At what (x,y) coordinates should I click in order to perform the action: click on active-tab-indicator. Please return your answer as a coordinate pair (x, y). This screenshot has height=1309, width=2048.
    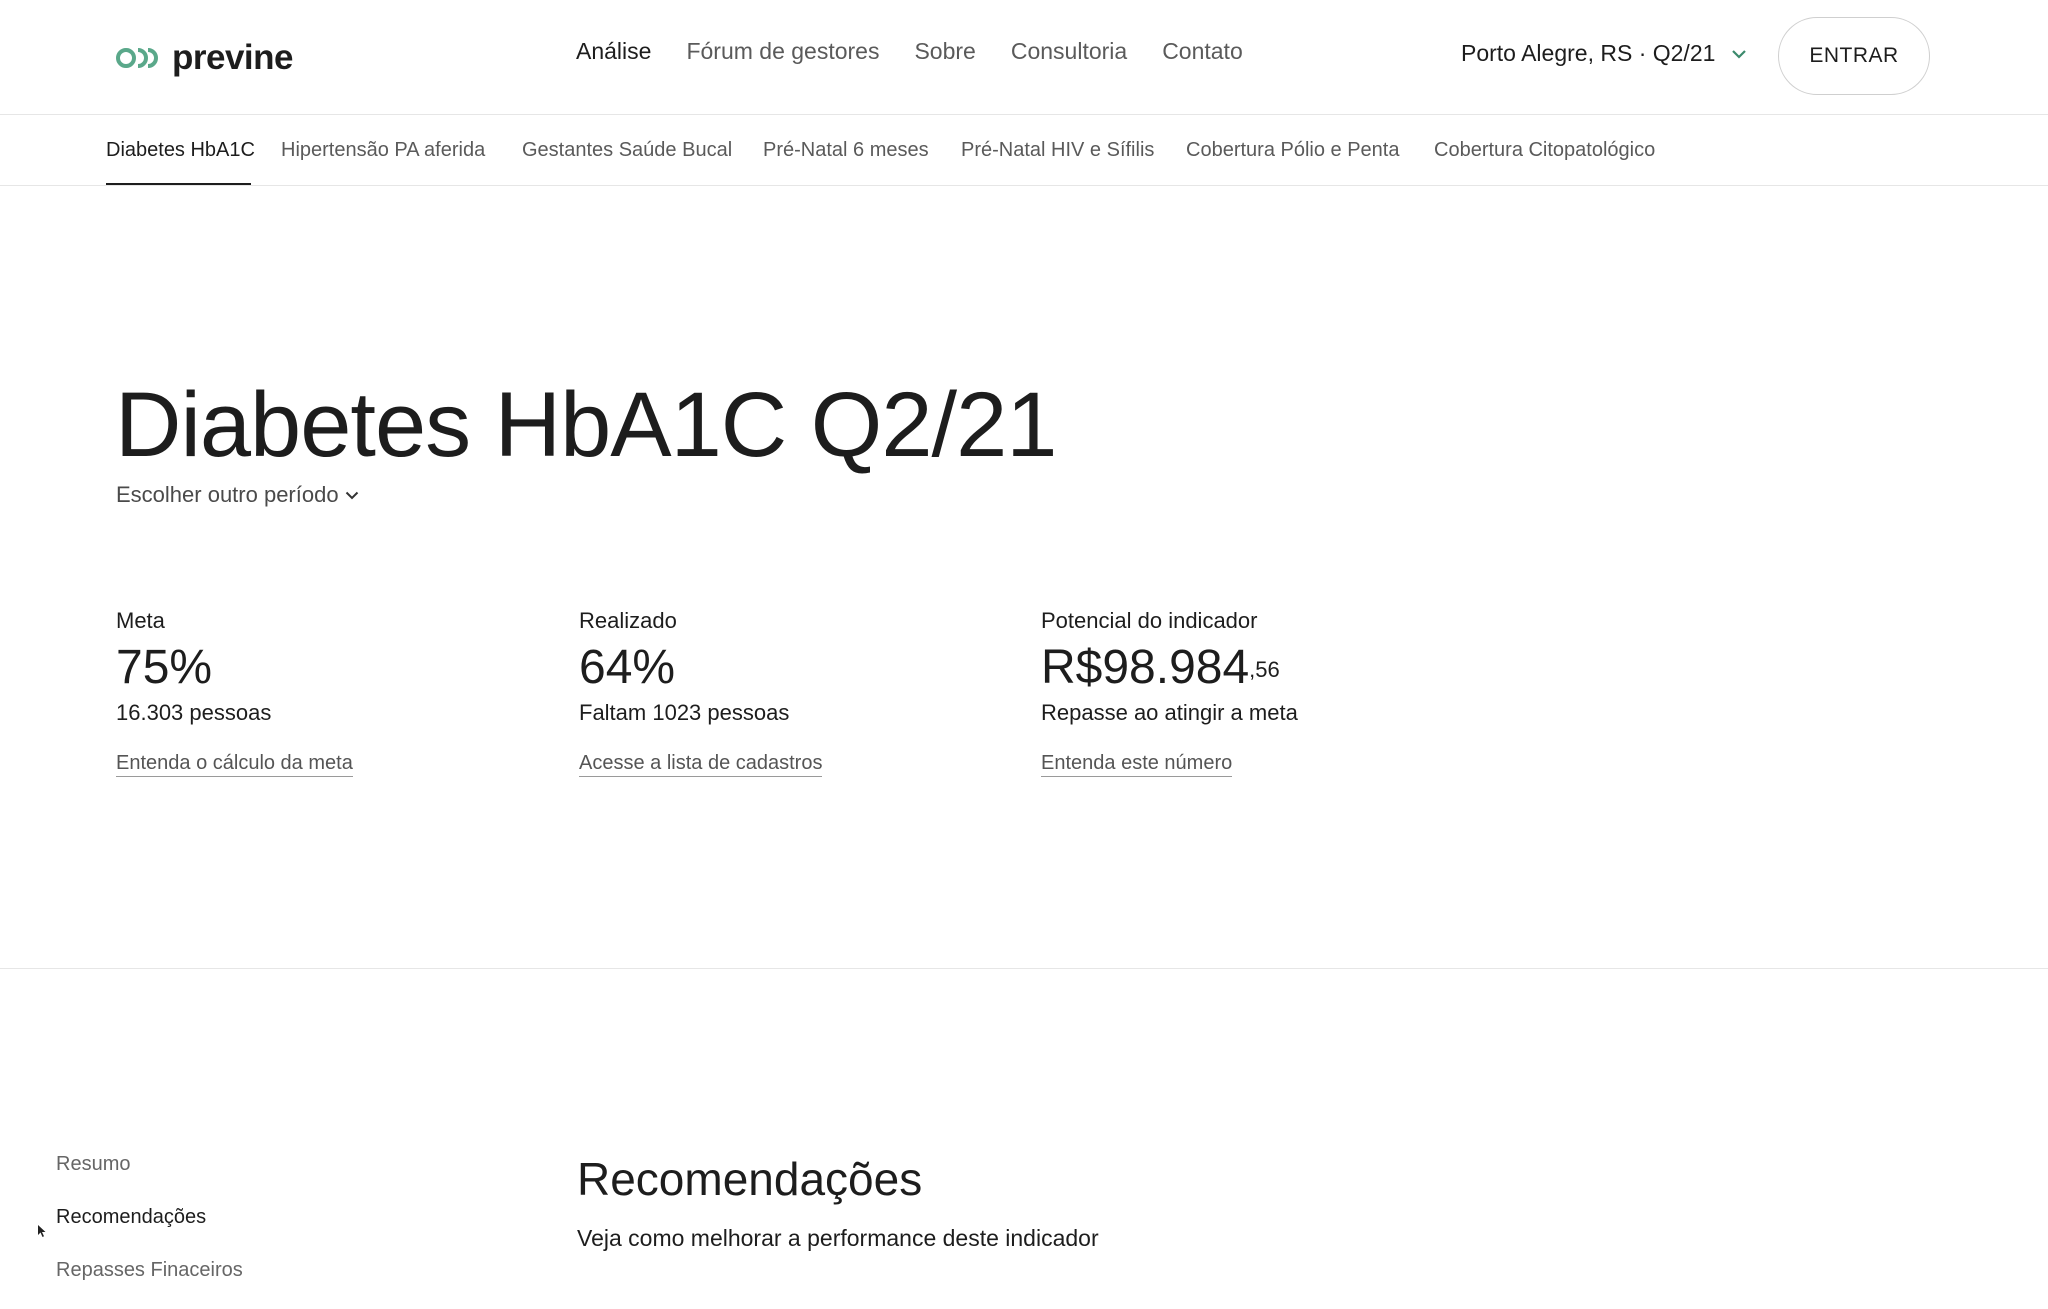
    Looking at the image, I should click on (178, 184).